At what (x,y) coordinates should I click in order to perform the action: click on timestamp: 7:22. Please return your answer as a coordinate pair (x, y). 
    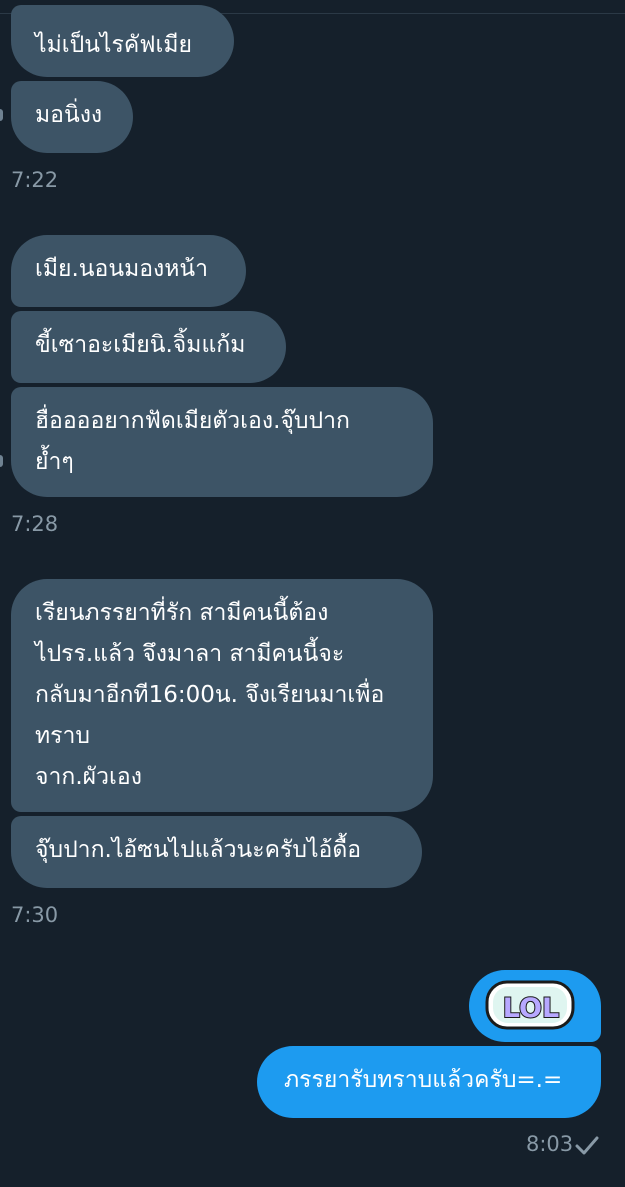
    Looking at the image, I should click on (35, 180).